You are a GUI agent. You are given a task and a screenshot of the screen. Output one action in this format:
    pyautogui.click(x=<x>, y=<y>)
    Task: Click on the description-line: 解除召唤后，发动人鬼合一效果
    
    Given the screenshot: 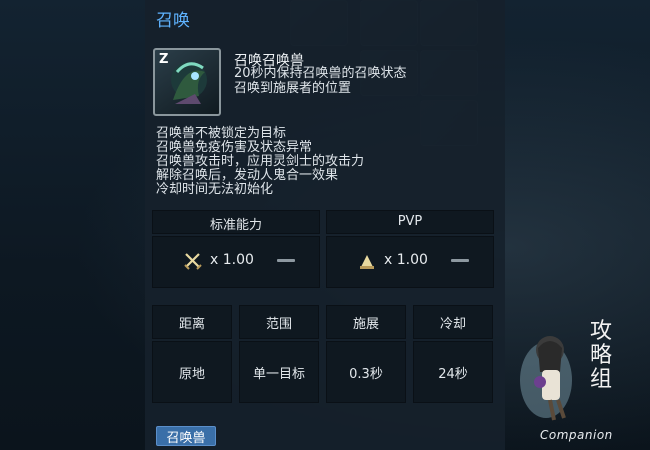 What is the action you would take?
    pyautogui.click(x=247, y=175)
    